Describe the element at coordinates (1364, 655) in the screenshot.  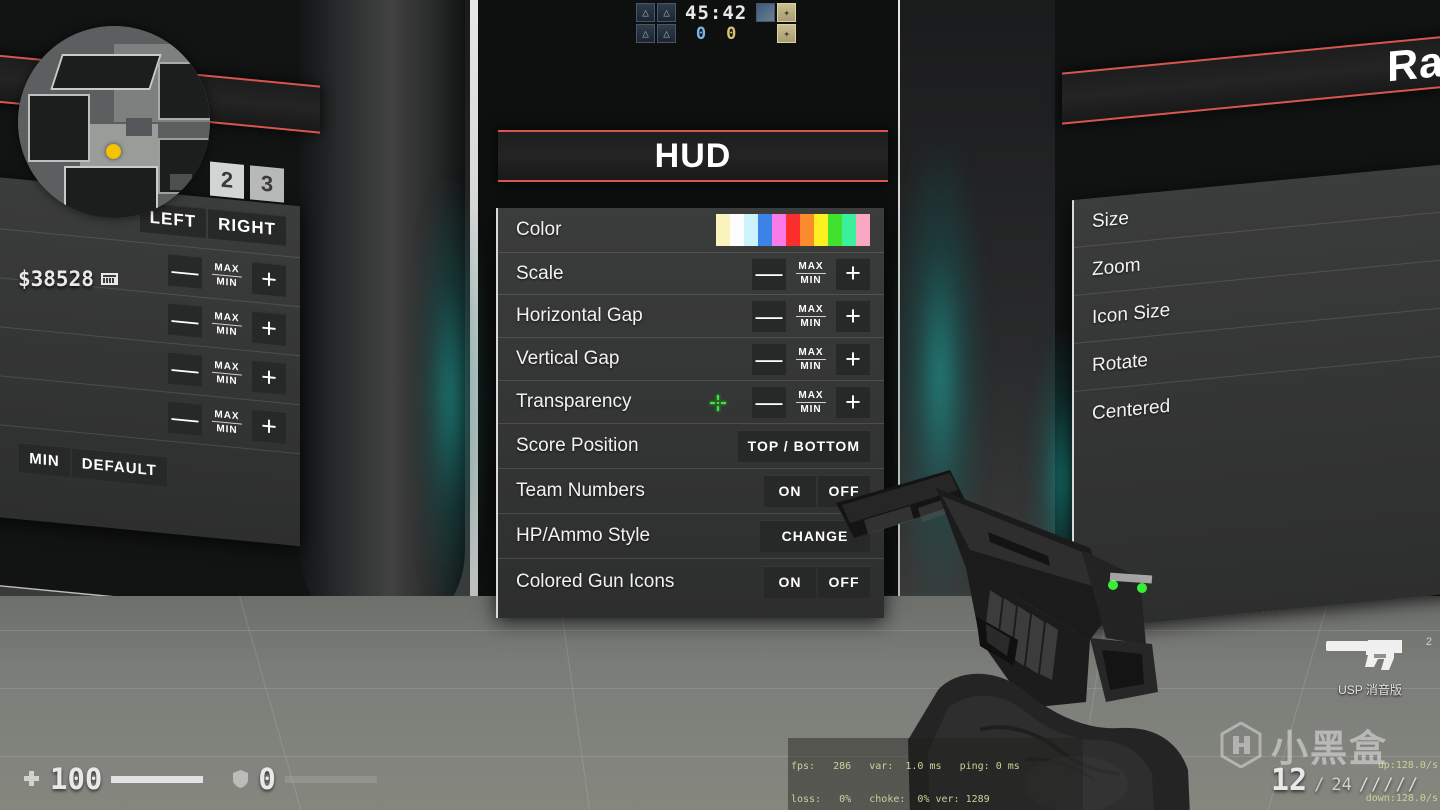
I see `usp-silenced-icon` at that location.